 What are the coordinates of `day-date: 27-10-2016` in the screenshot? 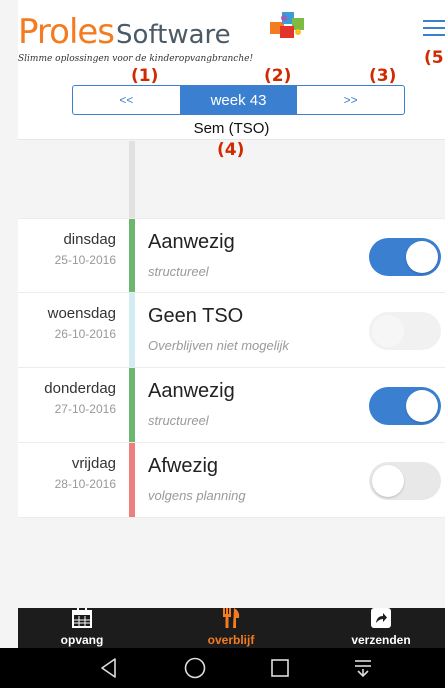 It's located at (85, 409).